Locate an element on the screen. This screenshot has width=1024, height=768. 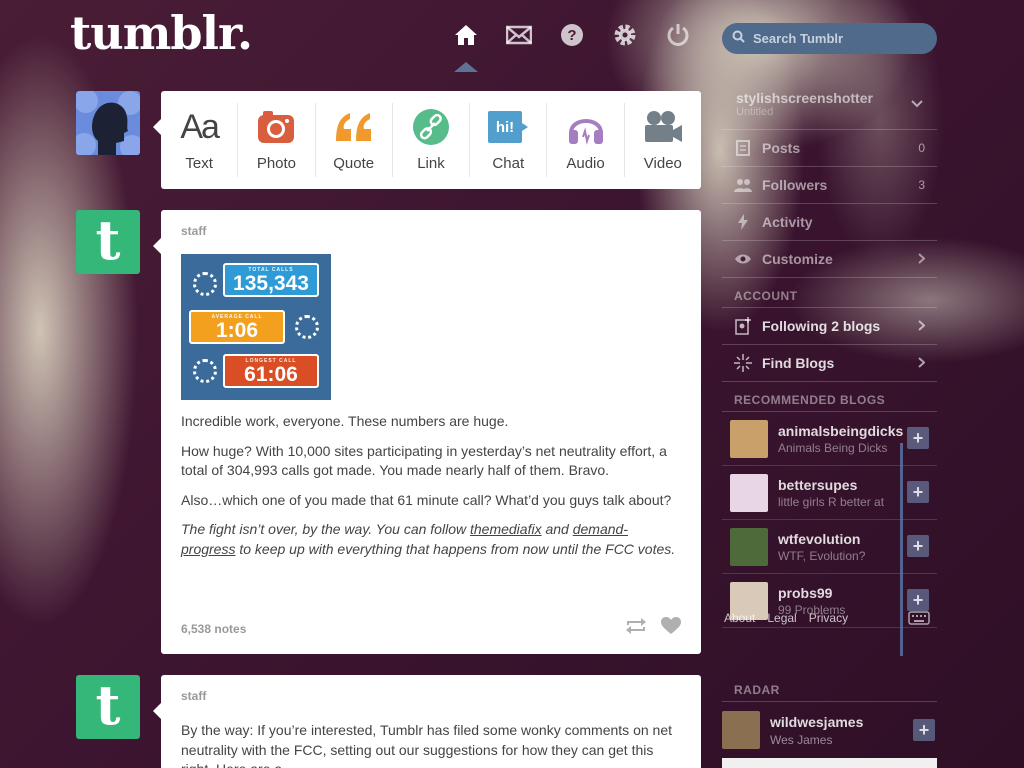
legal-link: Legal is located at coordinates (781, 618).